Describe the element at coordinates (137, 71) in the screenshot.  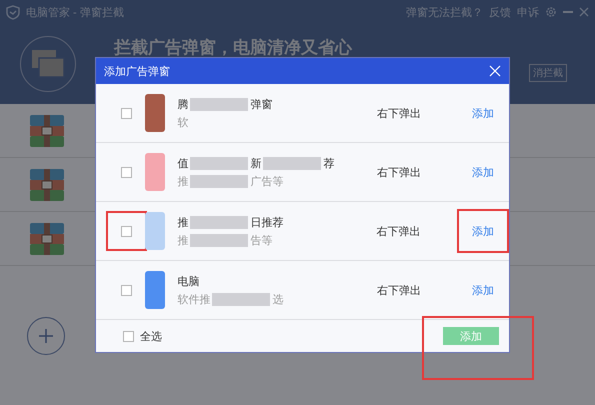
I see `dialog-title: 添加广告弹窗` at that location.